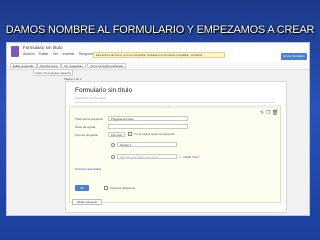  Describe the element at coordinates (15, 51) in the screenshot. I see `forms-logo-icon` at that location.